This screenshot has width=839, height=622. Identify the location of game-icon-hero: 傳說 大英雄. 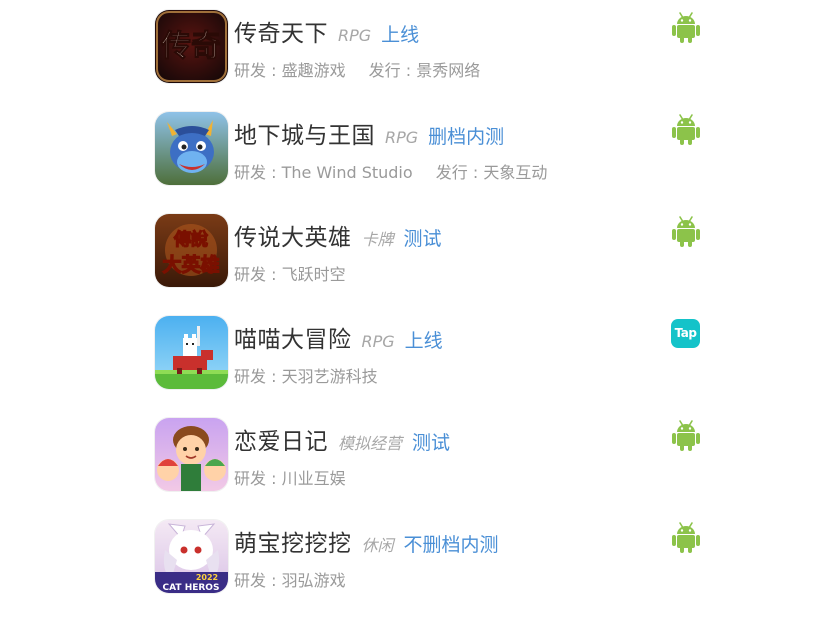
(191, 250).